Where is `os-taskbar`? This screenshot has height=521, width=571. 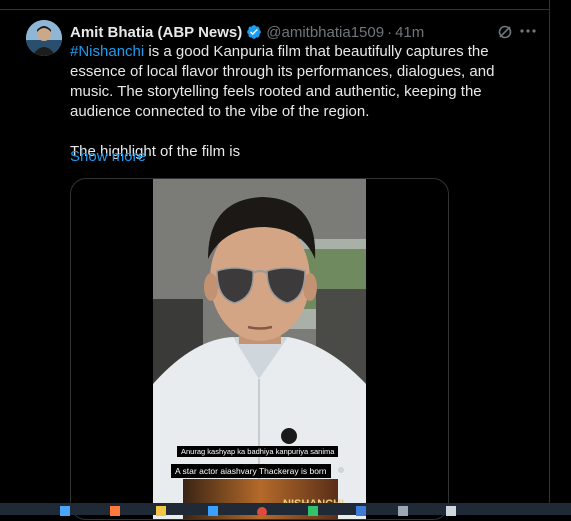
os-taskbar is located at coordinates (285, 510).